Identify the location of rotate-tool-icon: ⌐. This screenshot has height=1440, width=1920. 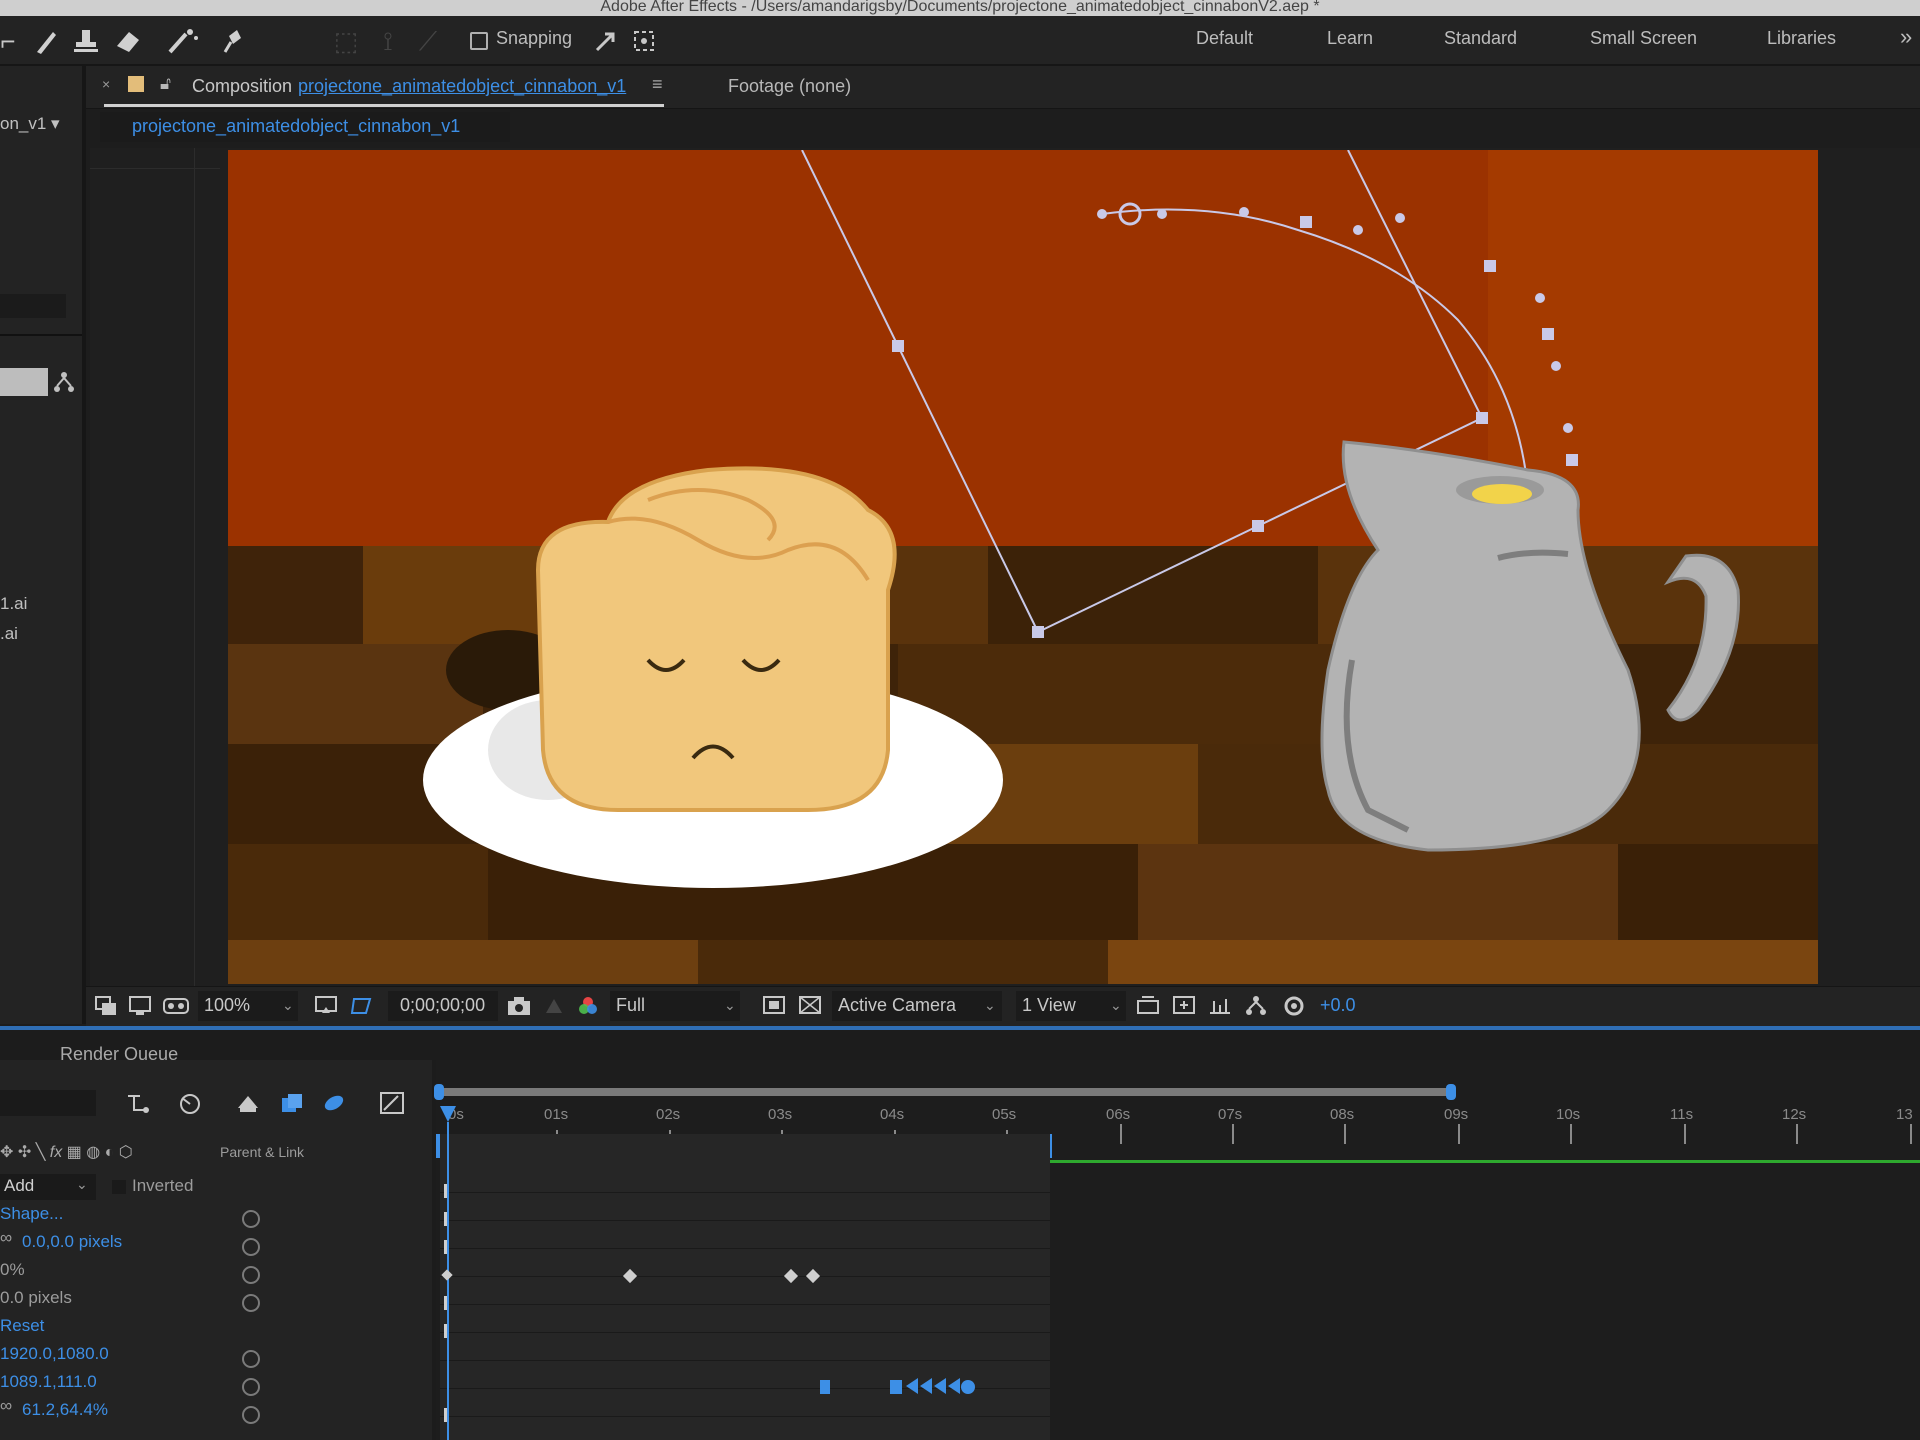
(12, 41).